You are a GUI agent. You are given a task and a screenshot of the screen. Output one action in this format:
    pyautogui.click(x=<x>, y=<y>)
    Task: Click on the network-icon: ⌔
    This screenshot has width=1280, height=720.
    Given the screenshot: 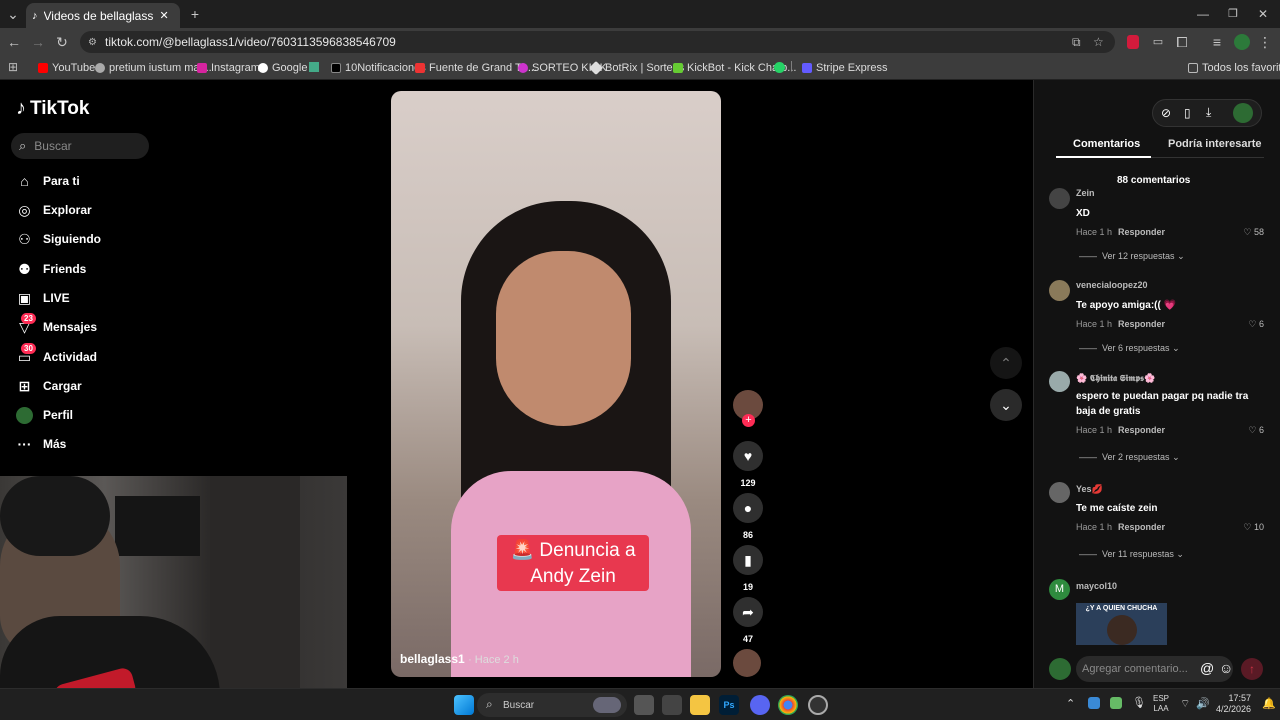 What is the action you would take?
    pyautogui.click(x=1185, y=704)
    